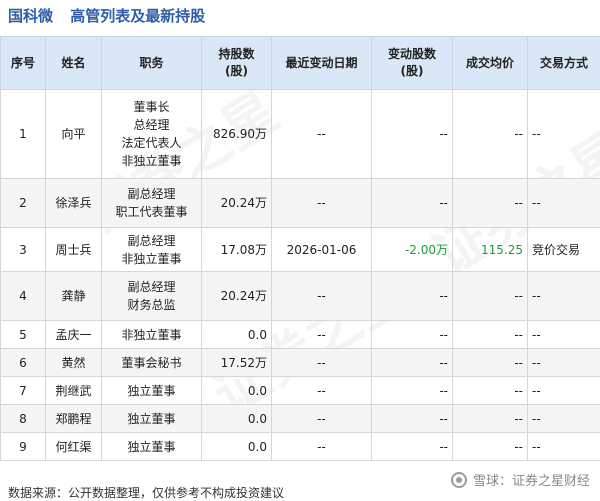  I want to click on cell-name: 荆继武, so click(73, 390).